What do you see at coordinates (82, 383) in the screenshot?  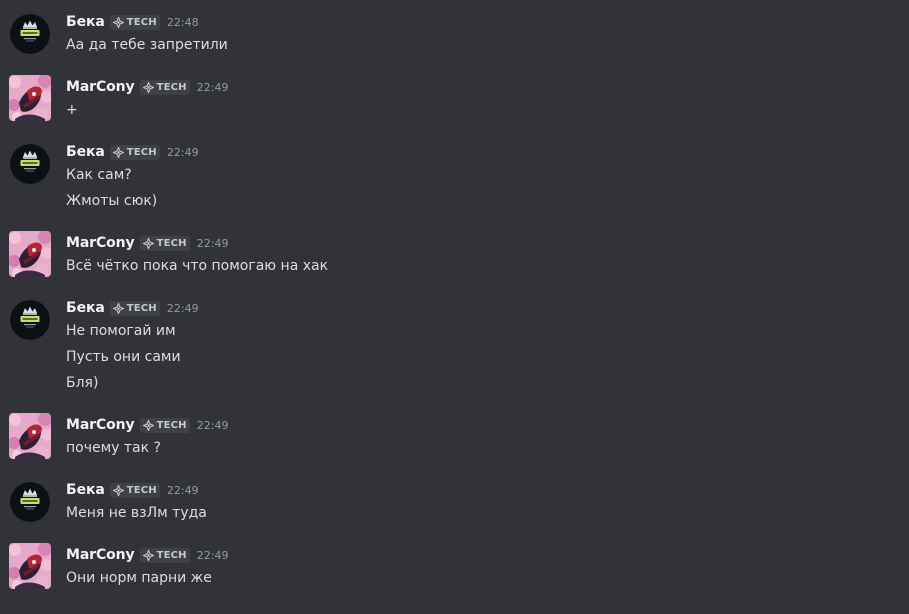 I see `message-text: Бля)` at bounding box center [82, 383].